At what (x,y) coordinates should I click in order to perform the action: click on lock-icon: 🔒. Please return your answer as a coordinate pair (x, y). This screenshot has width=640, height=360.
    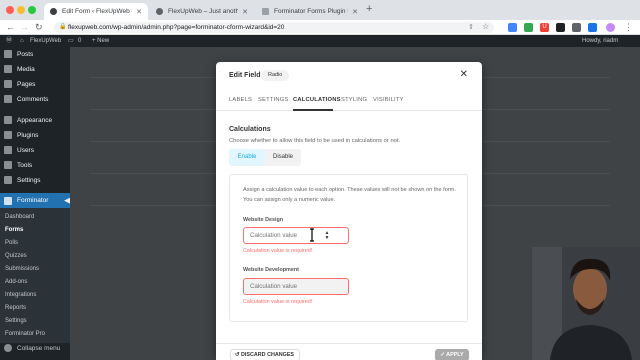
    Looking at the image, I should click on (63, 27).